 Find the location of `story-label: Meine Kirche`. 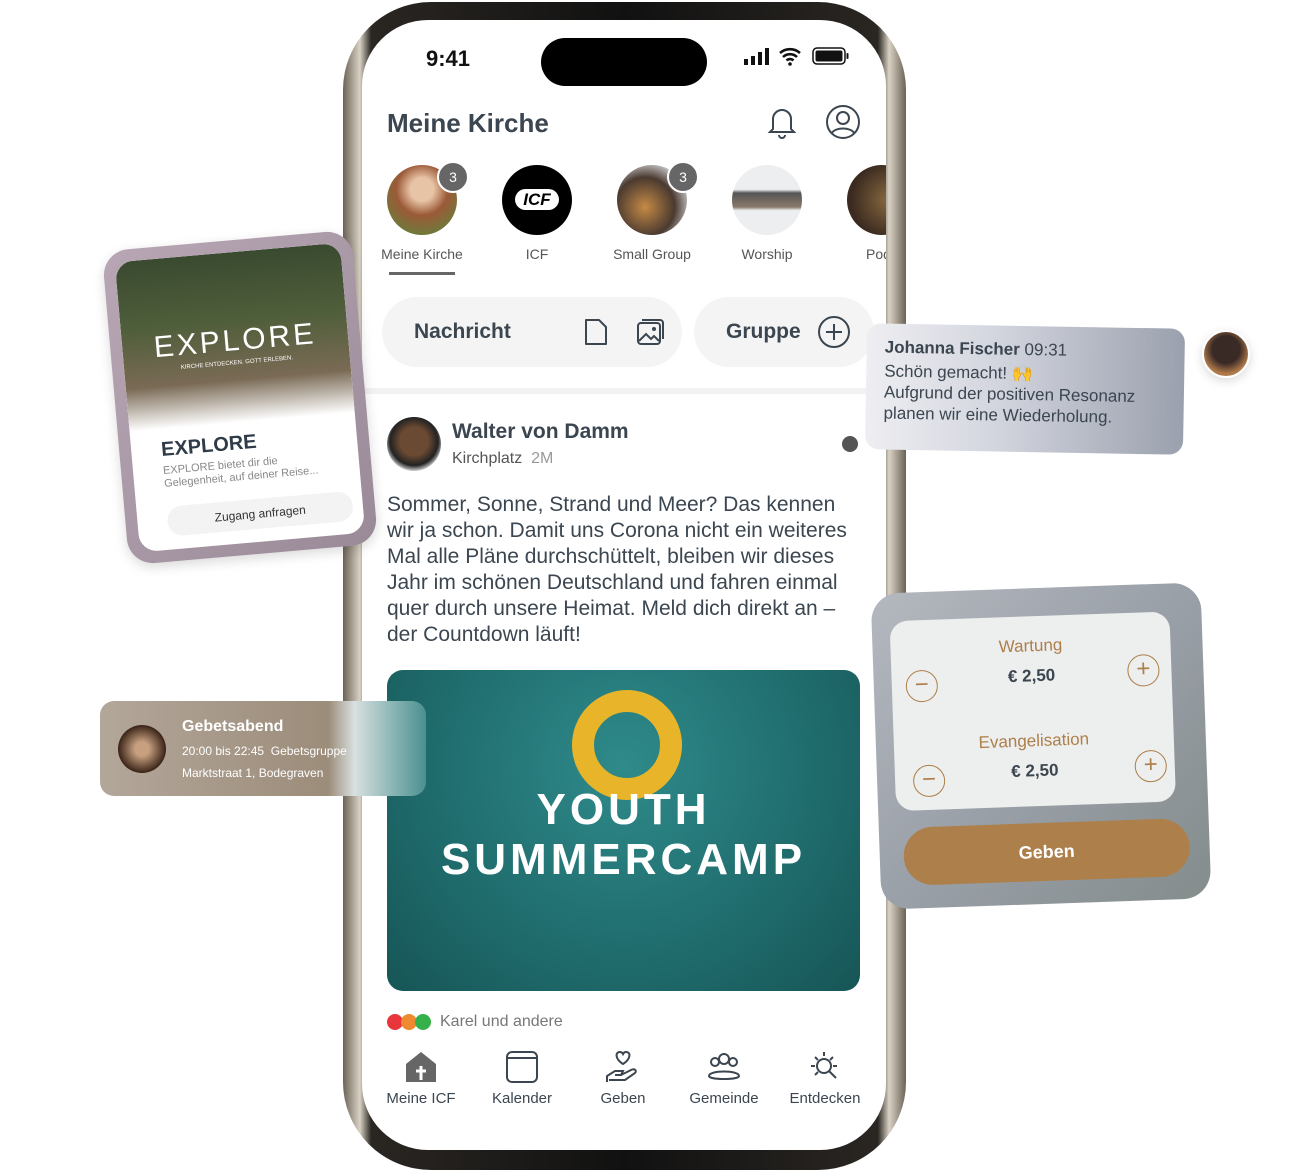

story-label: Meine Kirche is located at coordinates (422, 254).